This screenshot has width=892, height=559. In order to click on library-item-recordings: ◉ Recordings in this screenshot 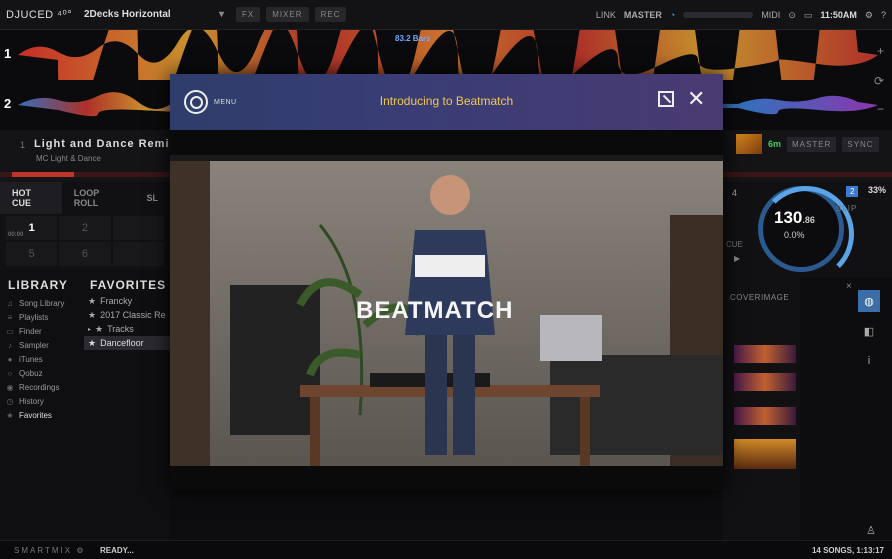, I will do `click(35, 387)`.